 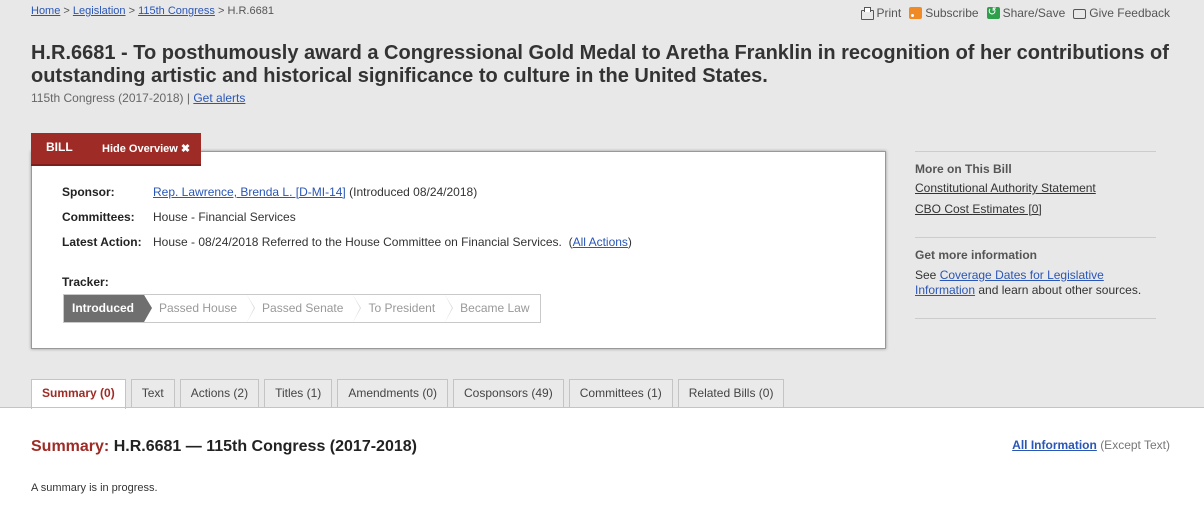 I want to click on breadcrumb-current: H.R.6681, so click(x=250, y=11).